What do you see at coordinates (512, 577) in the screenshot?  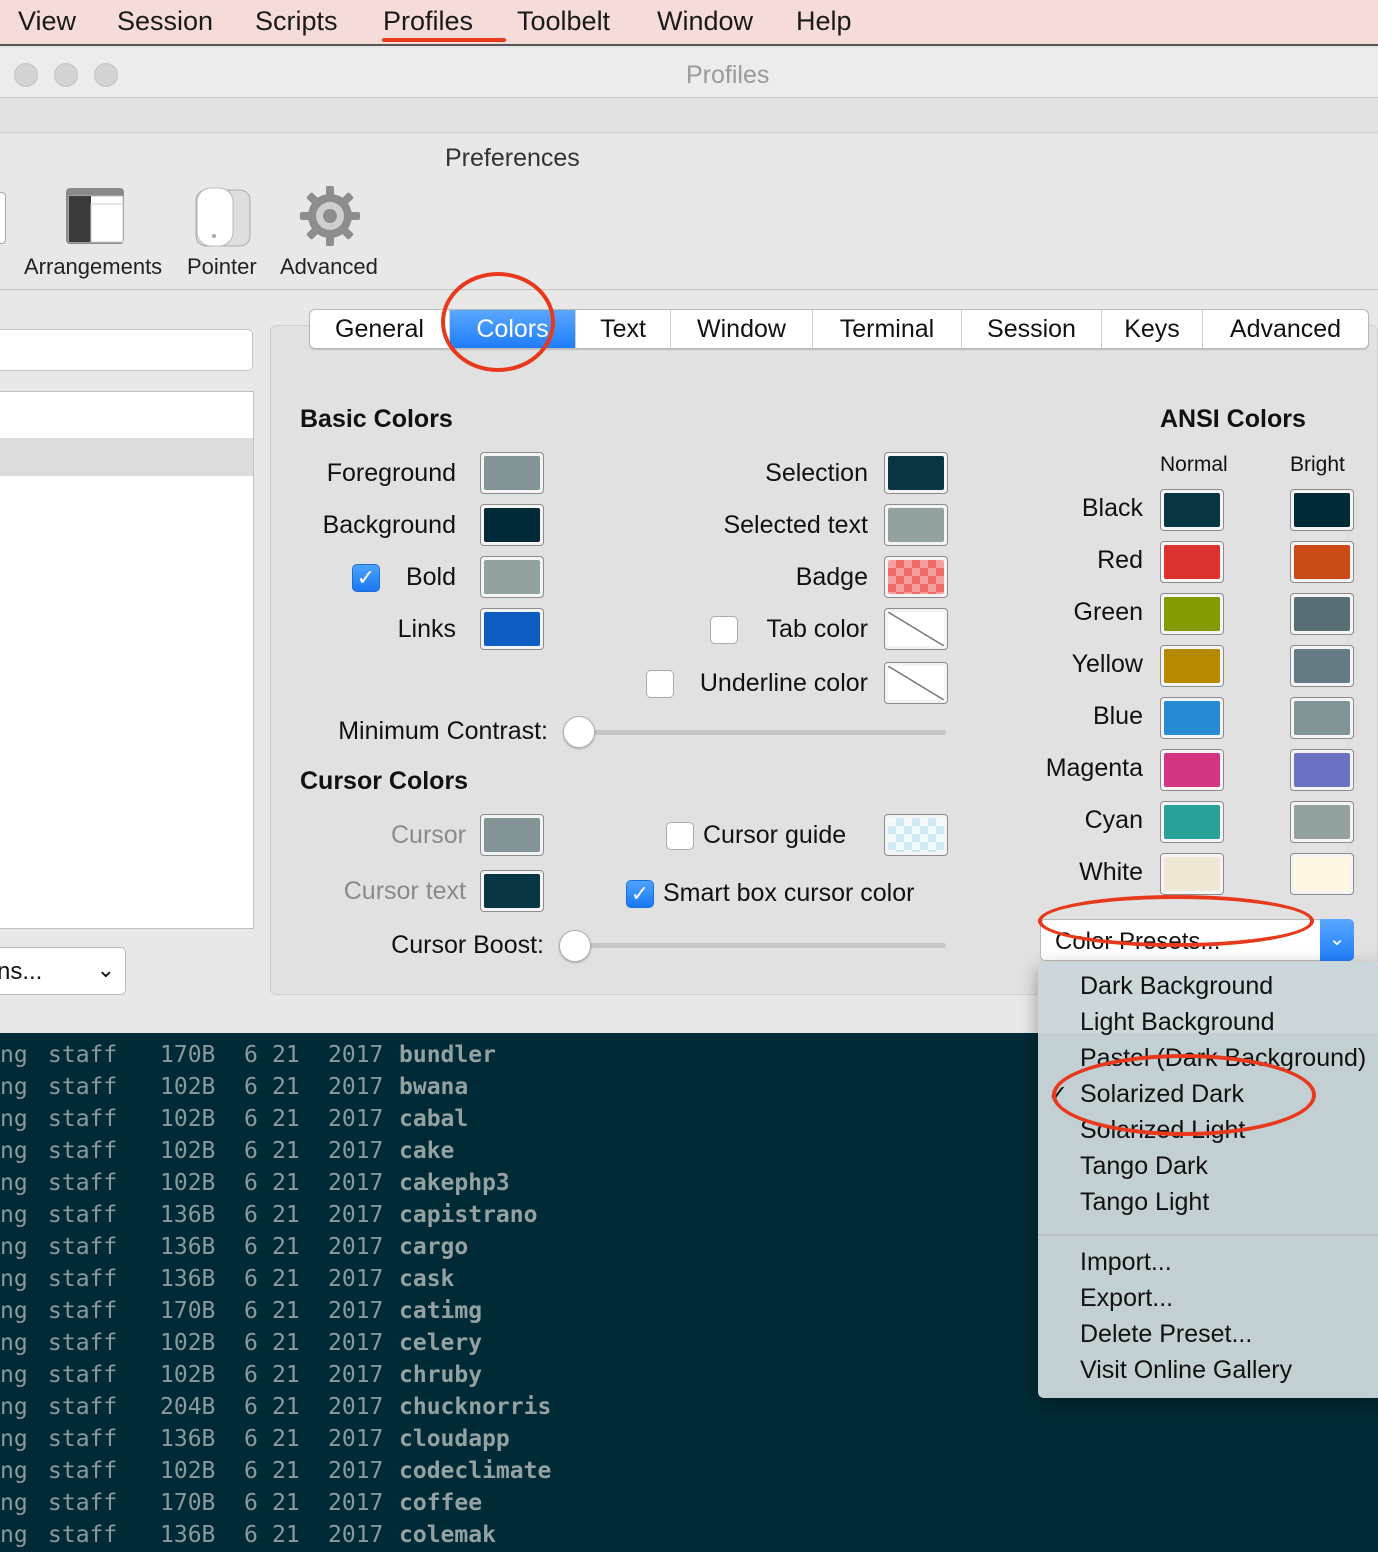 I see `bold-color-well` at bounding box center [512, 577].